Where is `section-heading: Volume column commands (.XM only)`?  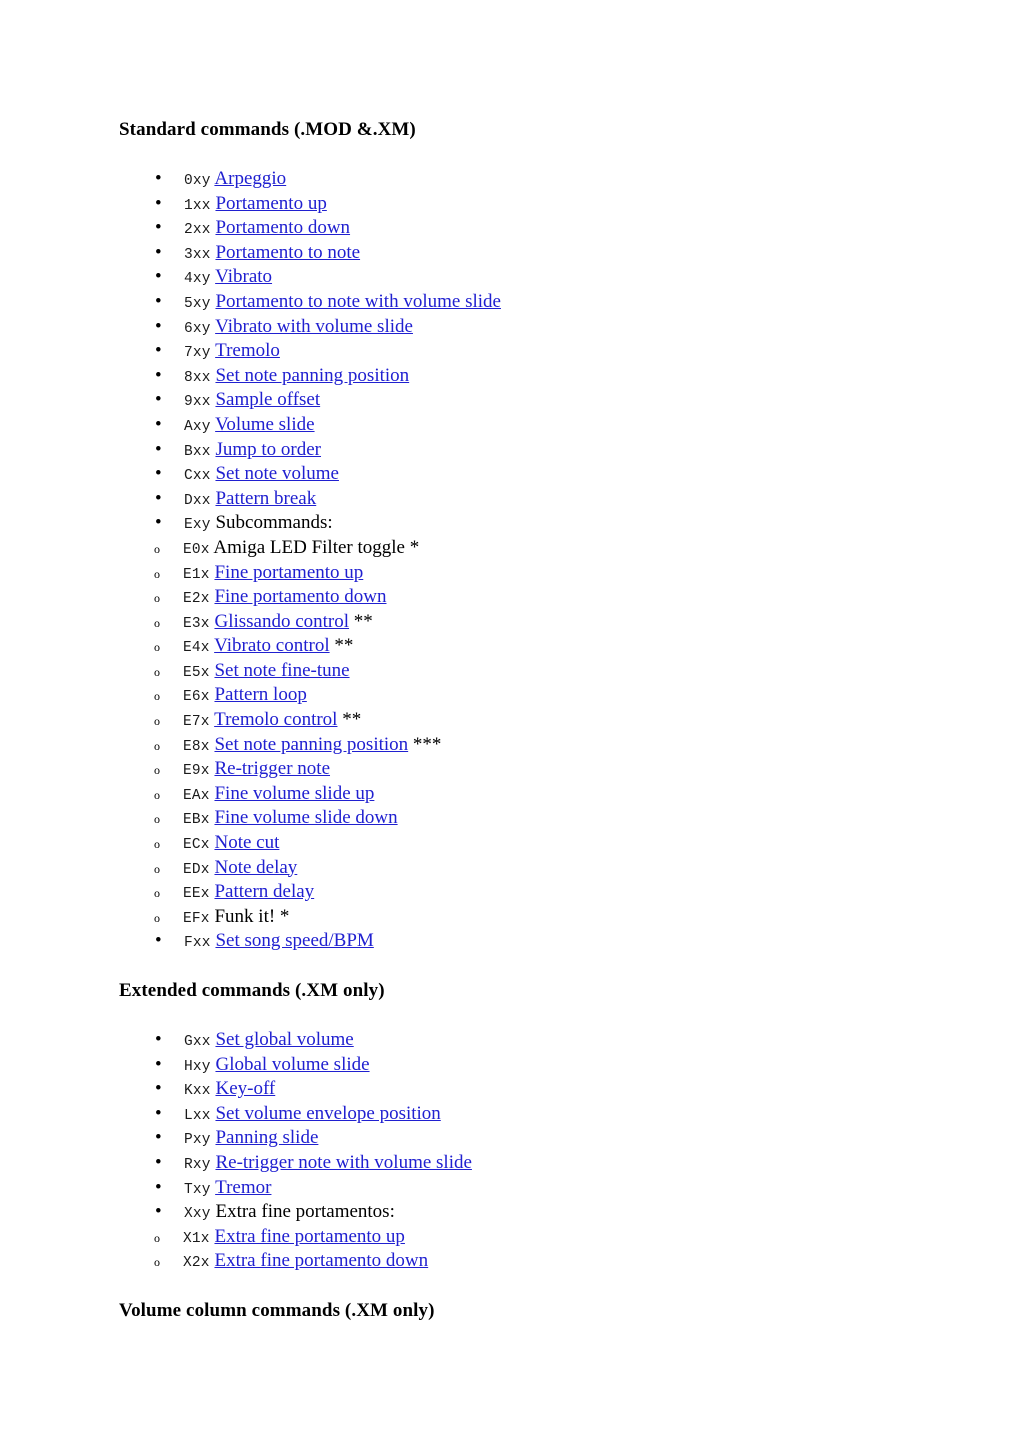 section-heading: Volume column commands (.XM only) is located at coordinates (277, 1310).